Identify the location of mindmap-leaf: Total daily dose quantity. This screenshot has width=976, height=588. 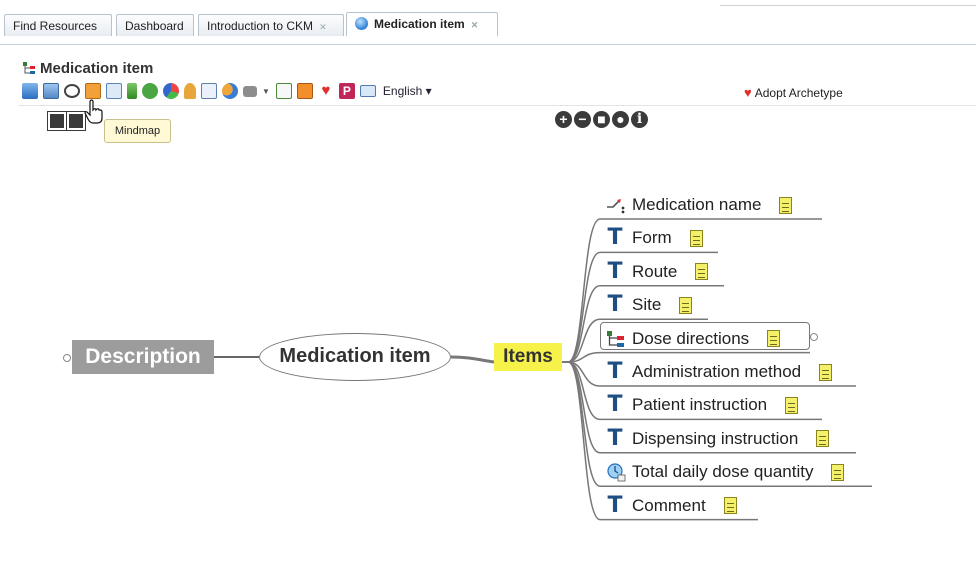
(725, 472).